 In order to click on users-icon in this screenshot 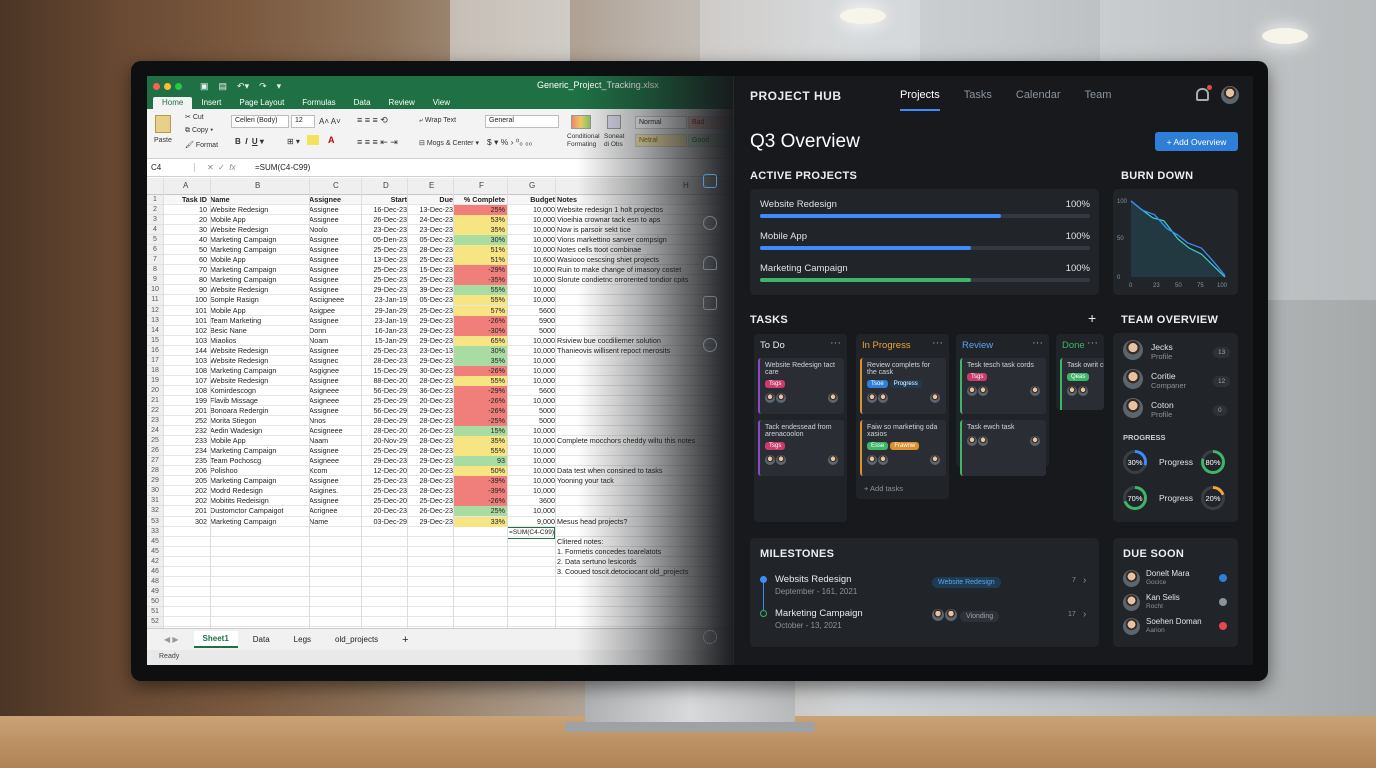, I will do `click(710, 263)`.